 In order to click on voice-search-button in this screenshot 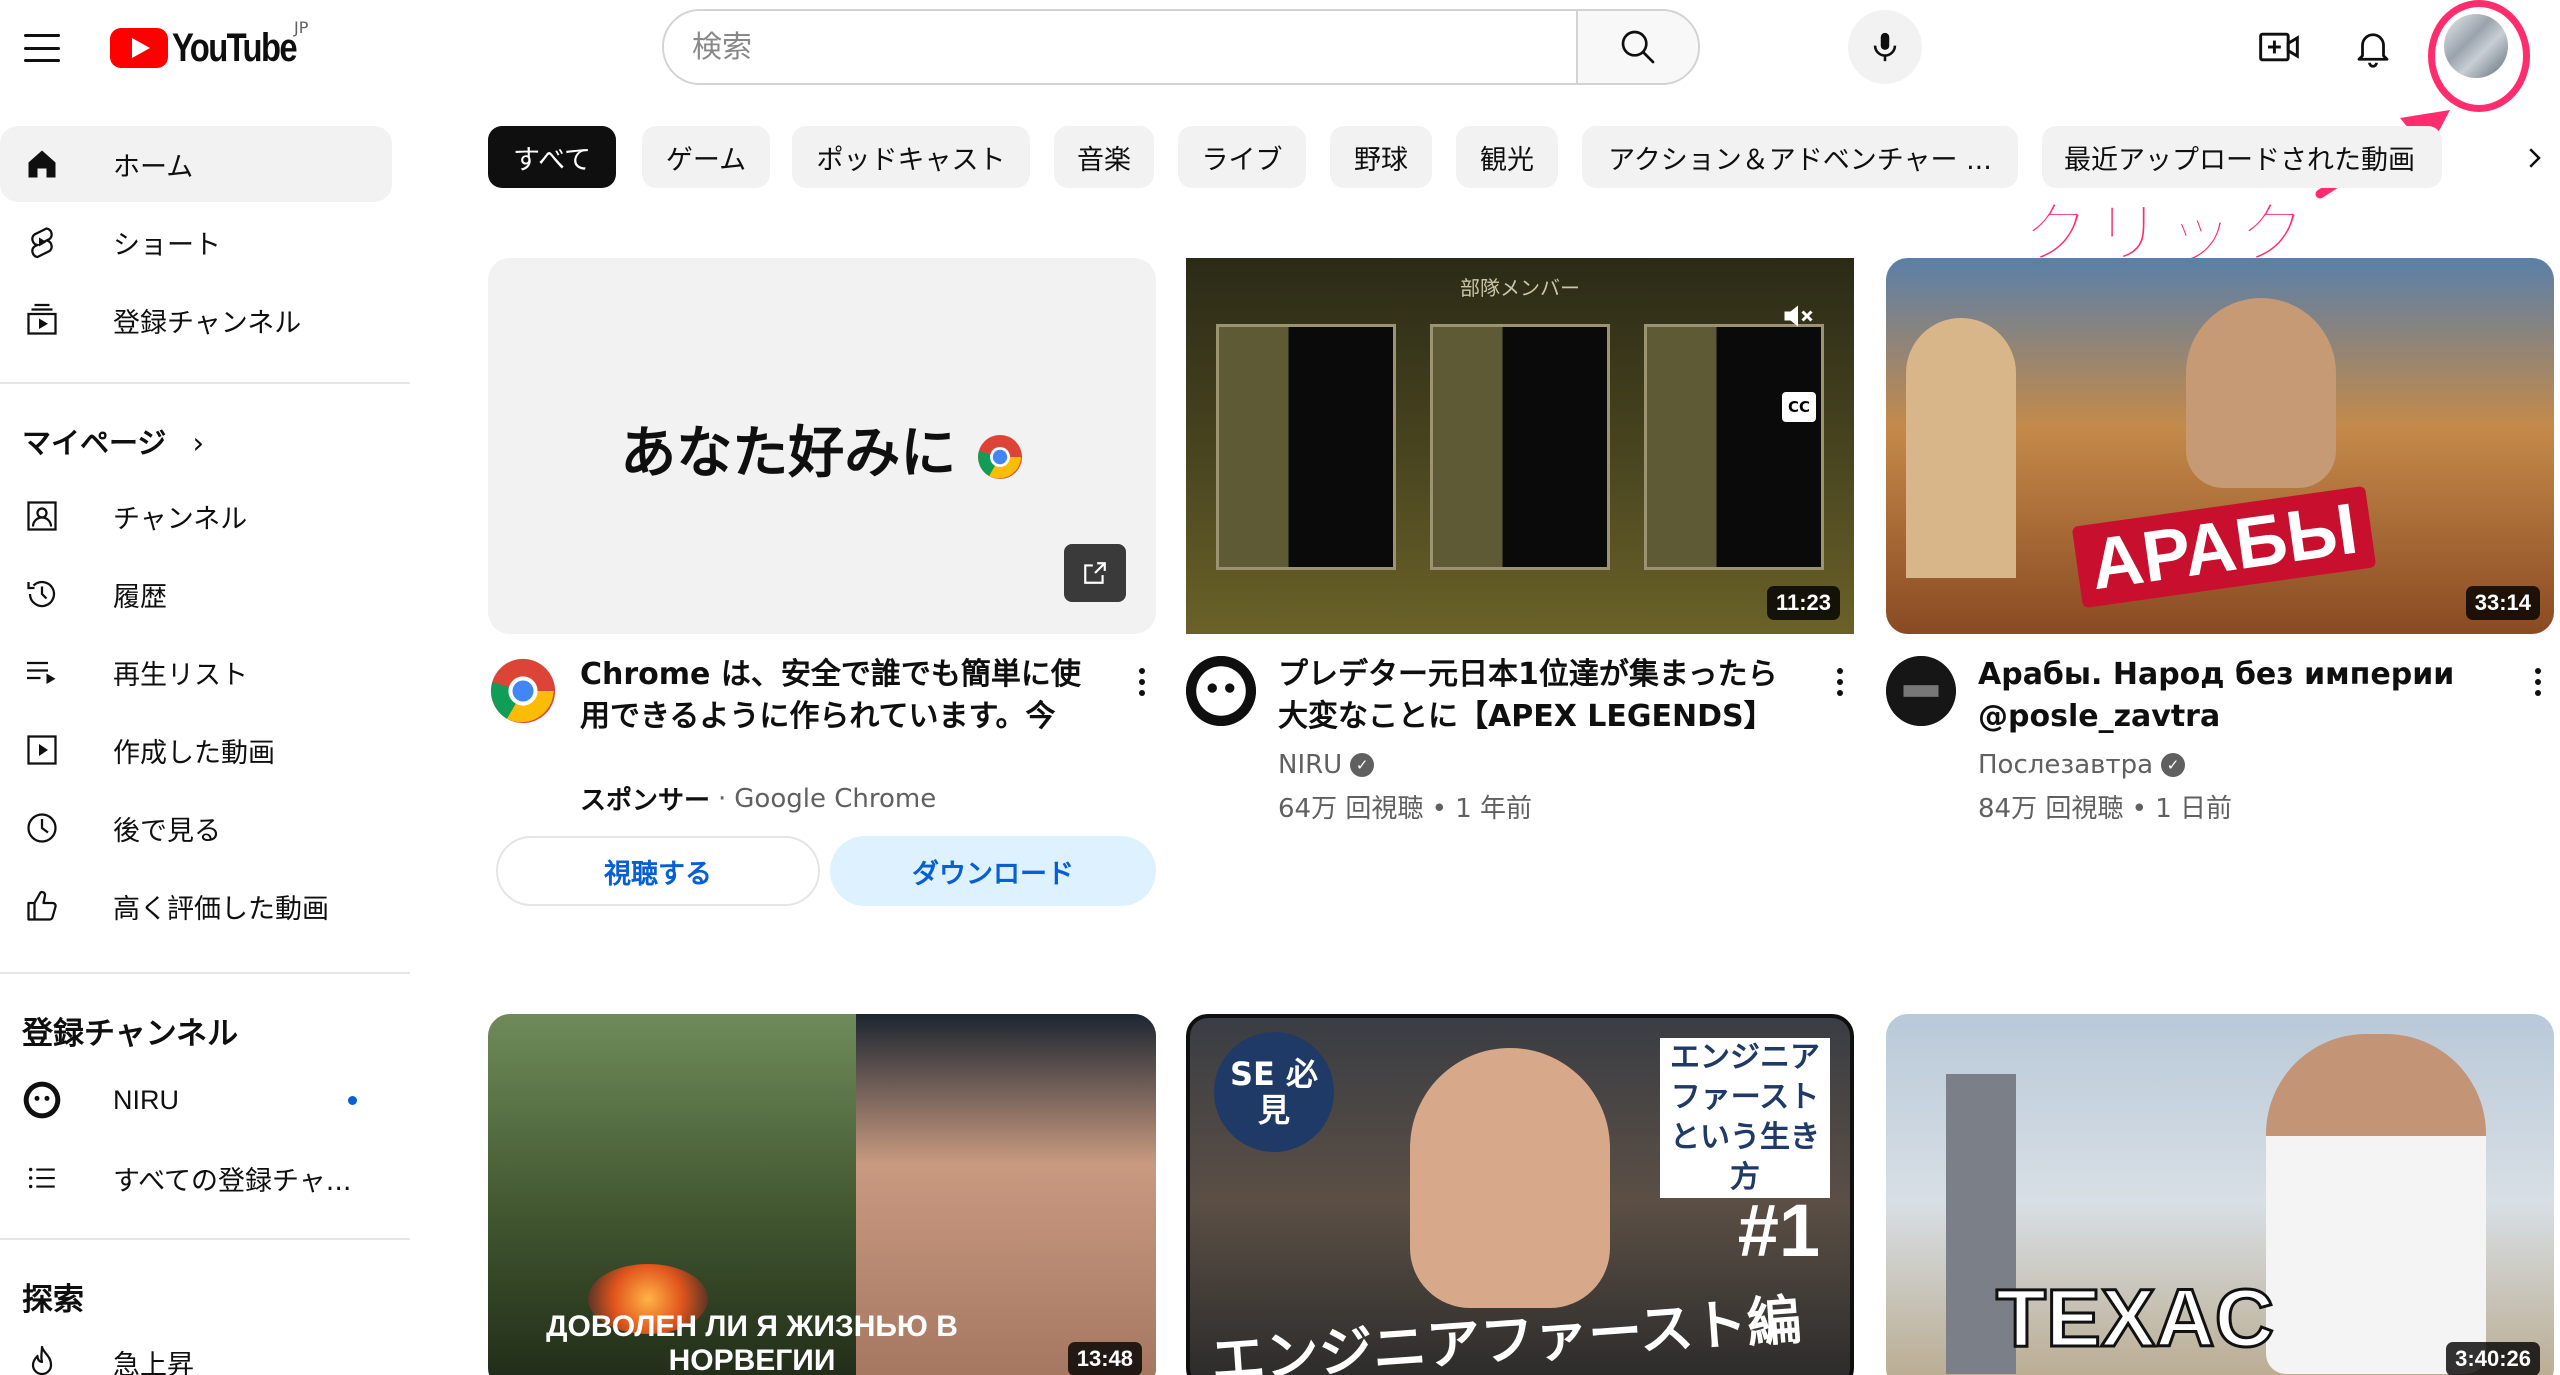, I will do `click(1885, 47)`.